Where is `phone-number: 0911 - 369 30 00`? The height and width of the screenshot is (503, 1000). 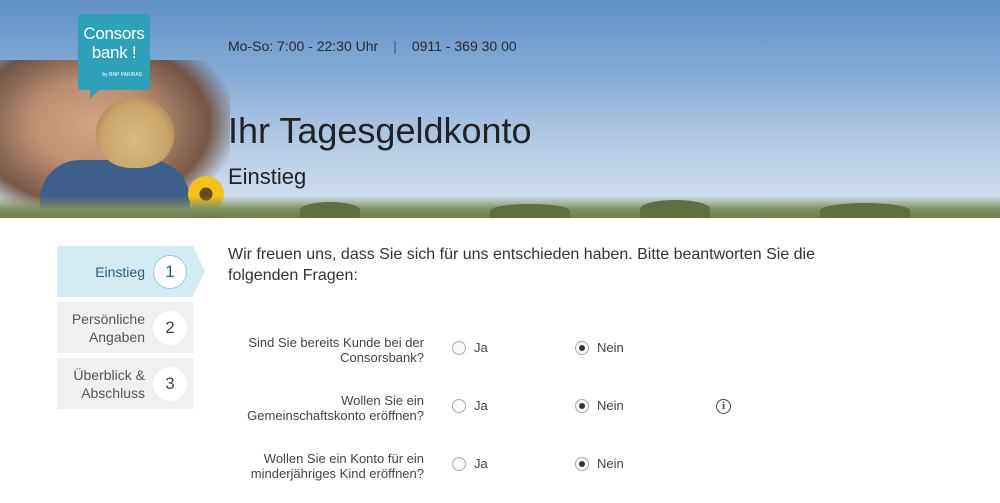 phone-number: 0911 - 369 30 00 is located at coordinates (464, 46).